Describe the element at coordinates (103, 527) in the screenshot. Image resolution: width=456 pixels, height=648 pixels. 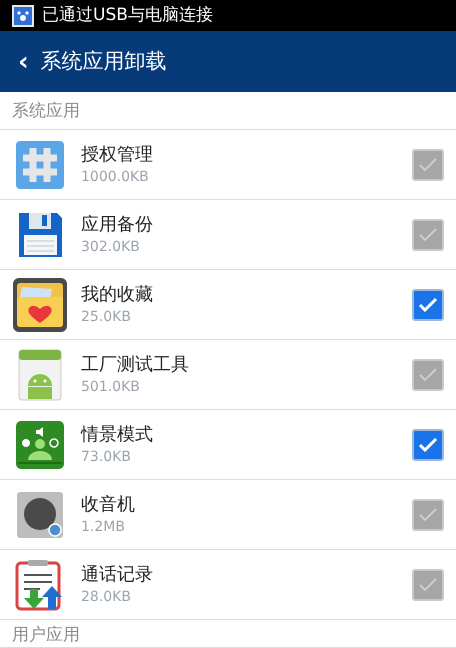
I see `app-size: 1.2MB` at that location.